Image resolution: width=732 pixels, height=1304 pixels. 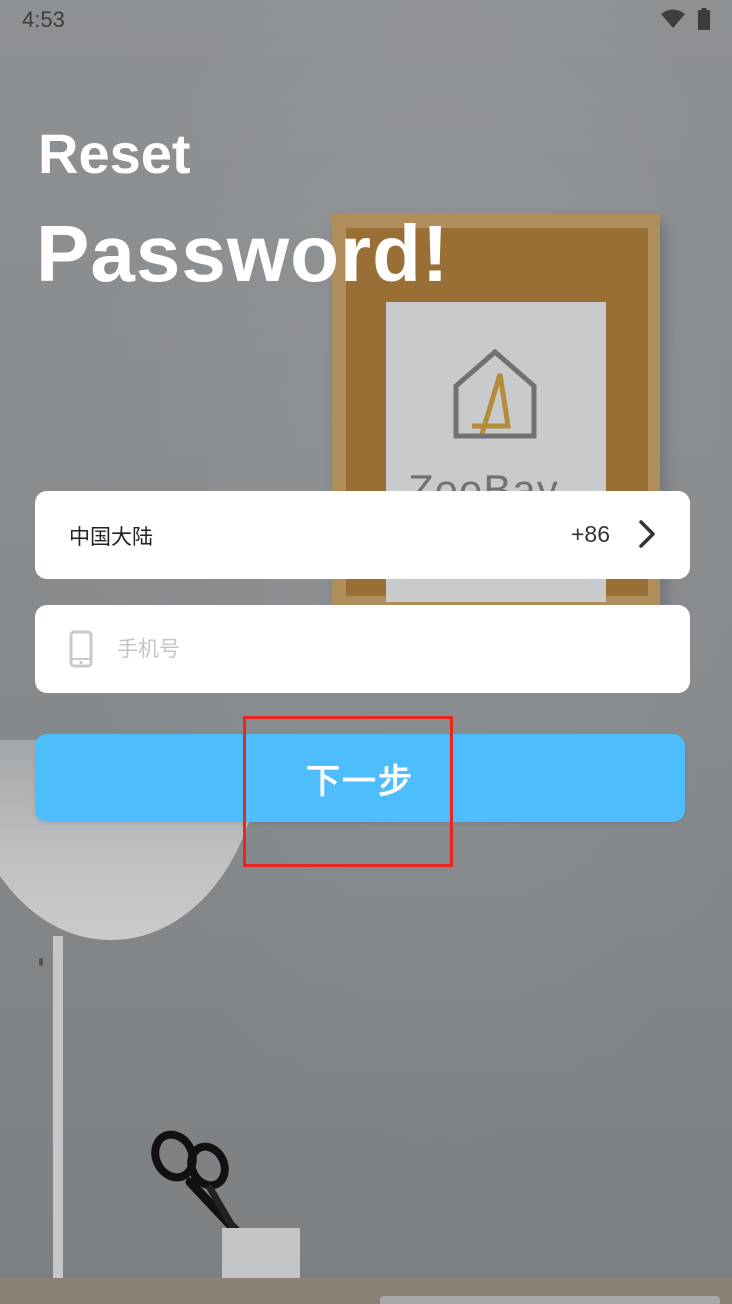 I want to click on region-name: 中国大陆, so click(x=111, y=537).